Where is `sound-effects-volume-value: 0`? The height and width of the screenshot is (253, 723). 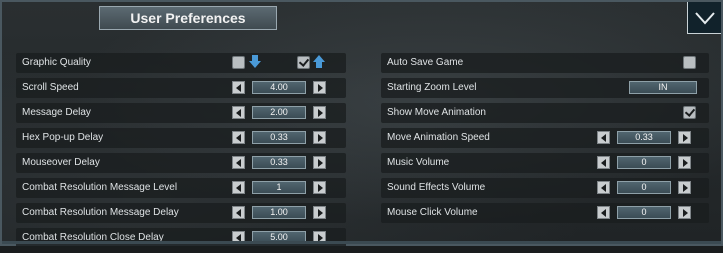 sound-effects-volume-value: 0 is located at coordinates (644, 187).